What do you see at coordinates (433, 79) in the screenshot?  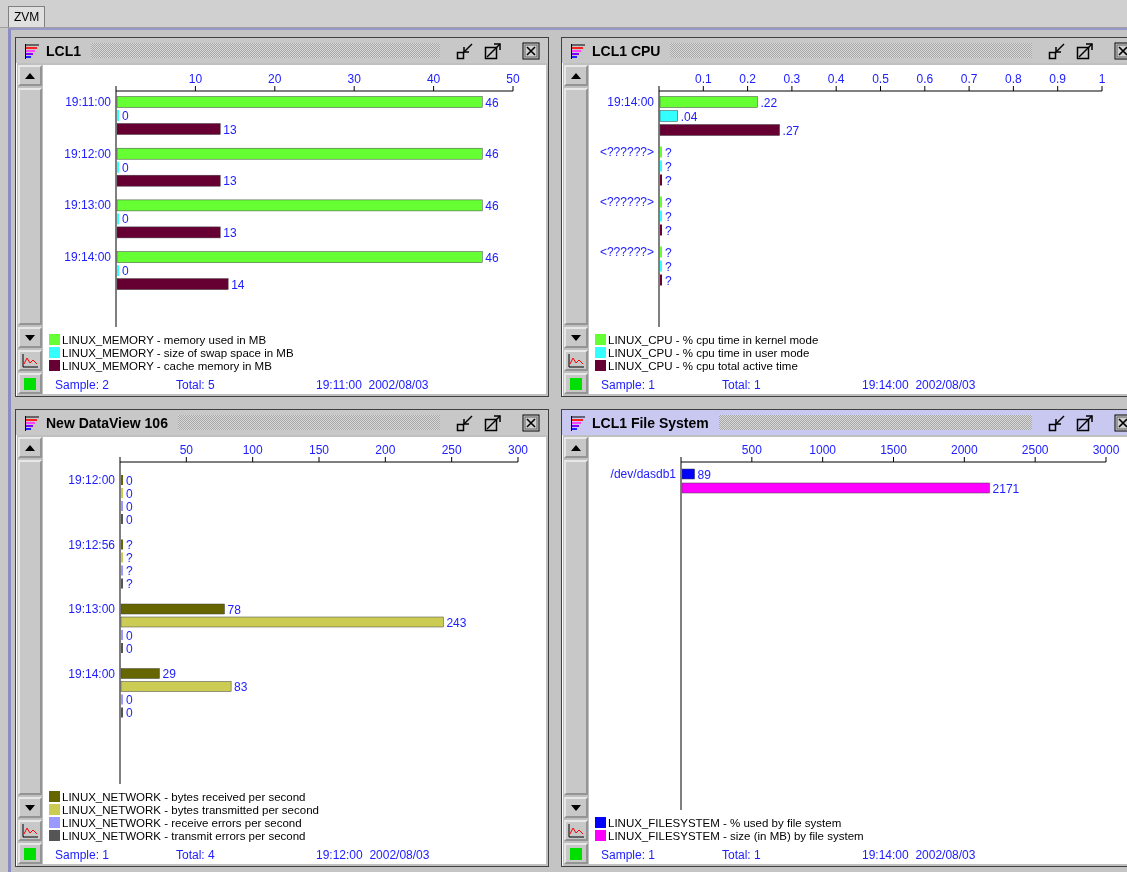 I see `tick-label: 40` at bounding box center [433, 79].